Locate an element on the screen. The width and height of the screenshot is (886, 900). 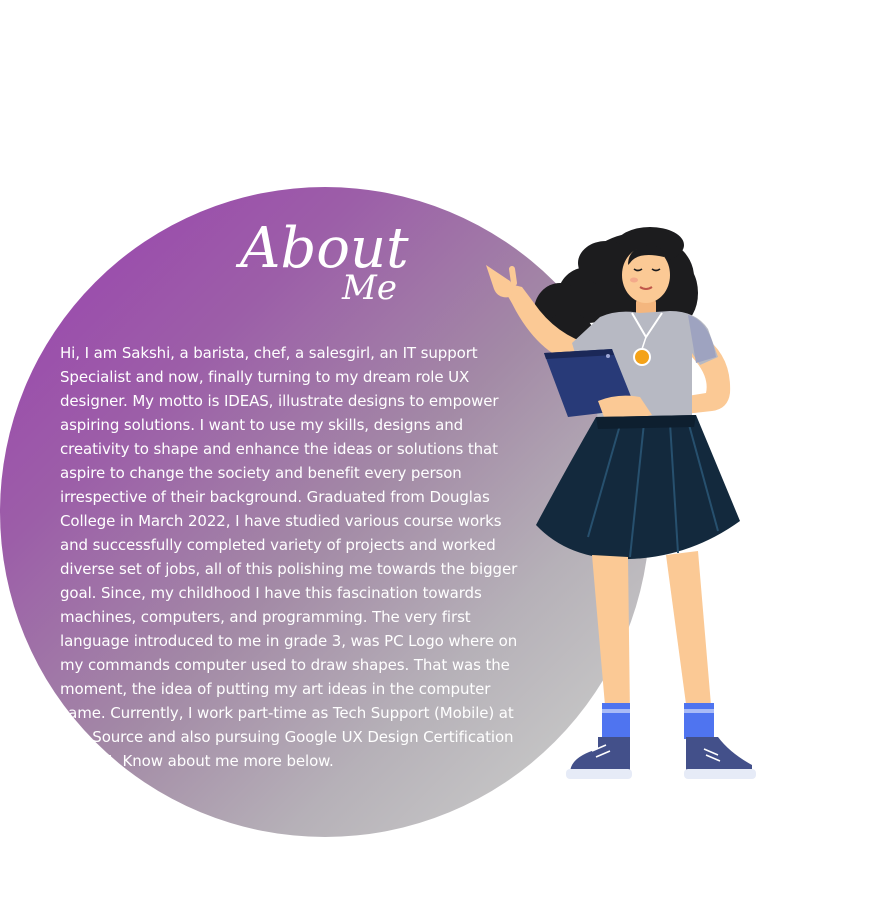
about-me-heading: About Me is located at coordinates (322, 256).